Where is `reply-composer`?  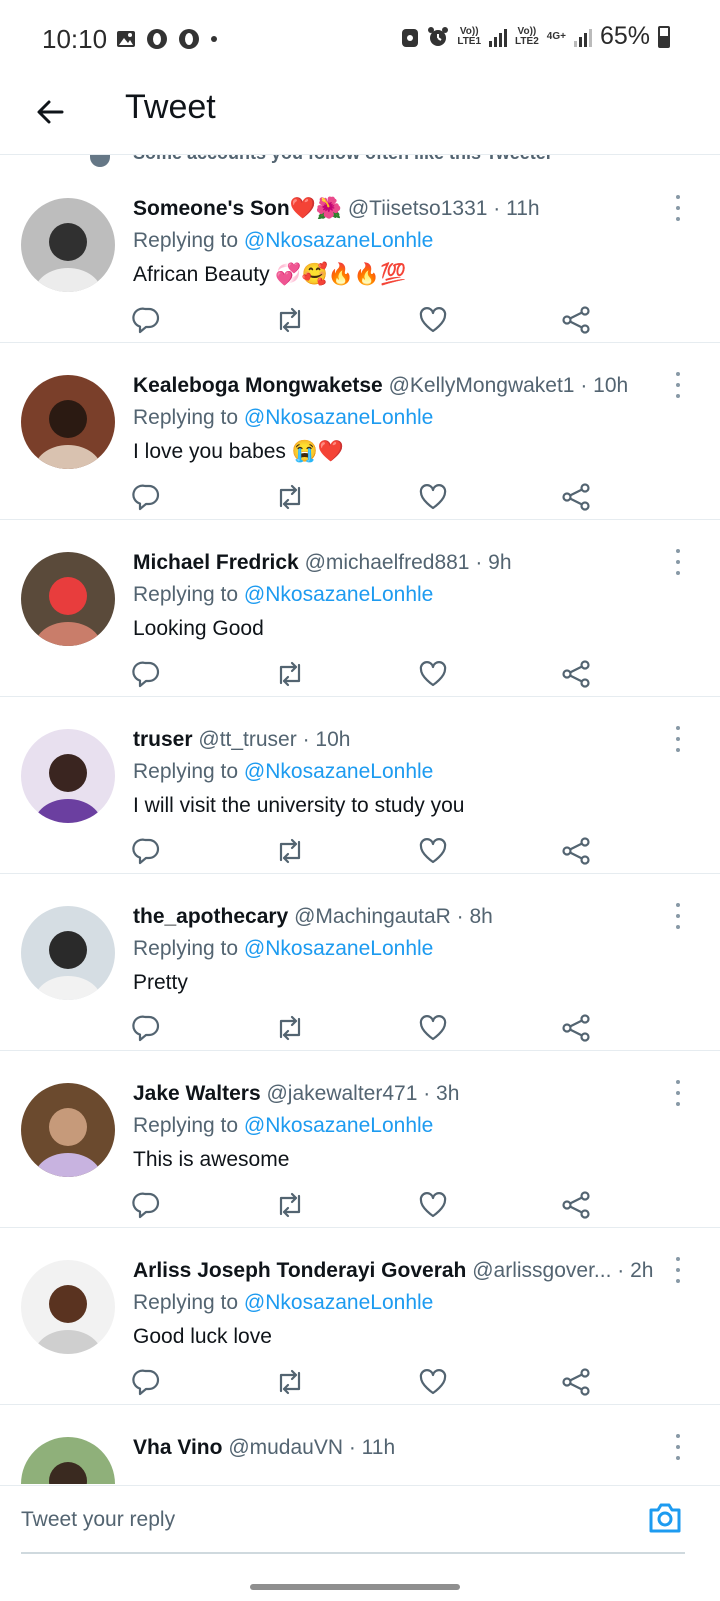 reply-composer is located at coordinates (360, 1543).